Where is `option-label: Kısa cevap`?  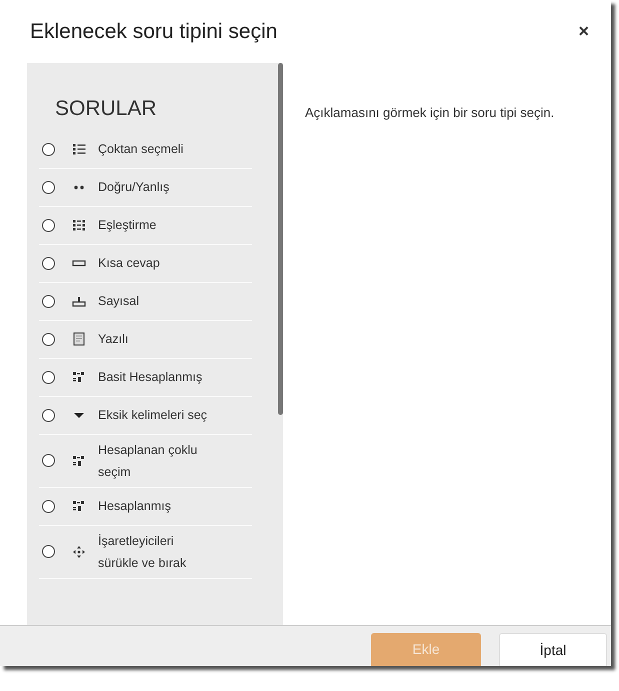 option-label: Kısa cevap is located at coordinates (129, 263).